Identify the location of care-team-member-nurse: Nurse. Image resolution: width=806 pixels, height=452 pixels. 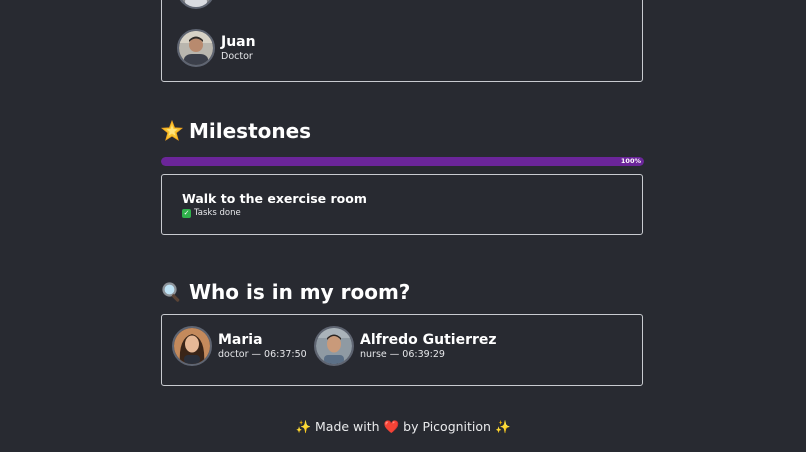
(213, 4).